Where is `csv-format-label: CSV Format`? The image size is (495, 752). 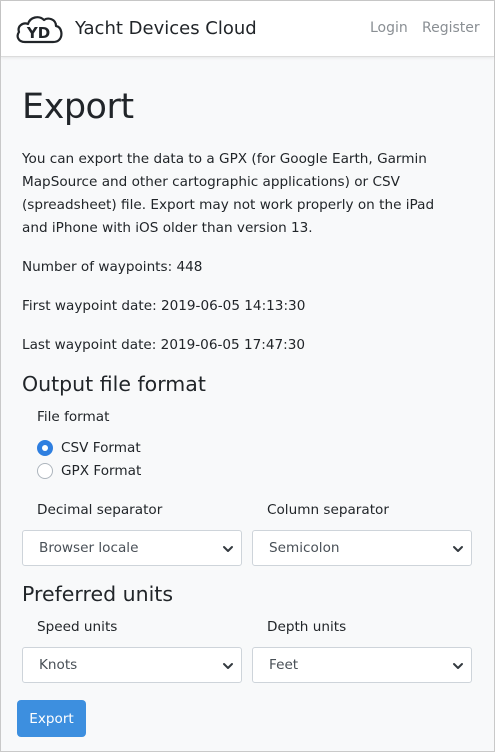 csv-format-label: CSV Format is located at coordinates (101, 448).